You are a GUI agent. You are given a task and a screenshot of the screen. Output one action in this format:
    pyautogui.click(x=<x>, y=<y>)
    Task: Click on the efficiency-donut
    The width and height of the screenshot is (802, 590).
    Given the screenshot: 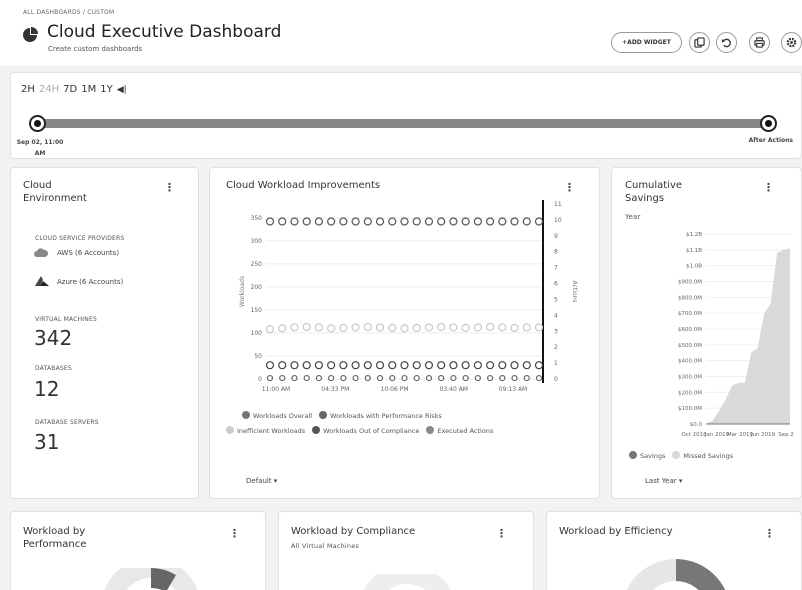 What is the action you would take?
    pyautogui.click(x=676, y=571)
    